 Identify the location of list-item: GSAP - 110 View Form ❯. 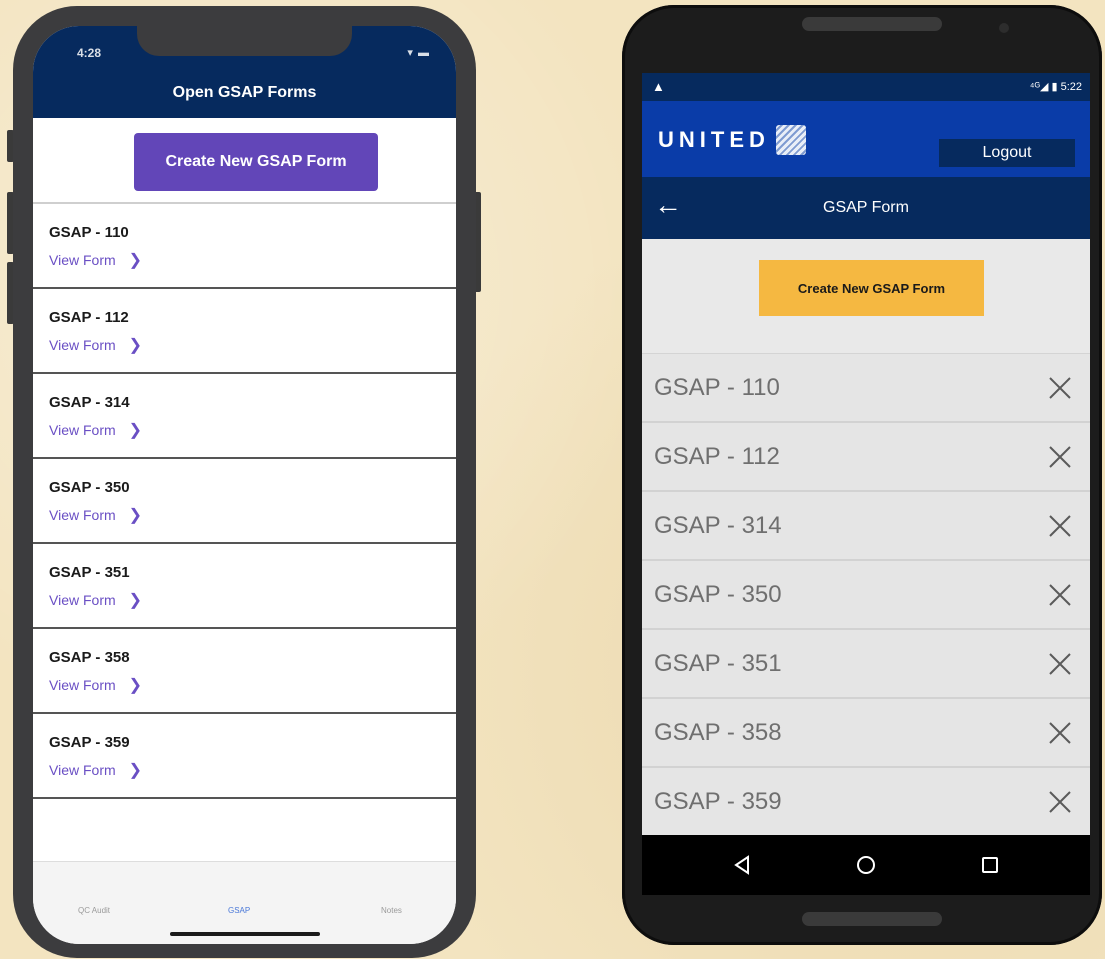
(244, 246).